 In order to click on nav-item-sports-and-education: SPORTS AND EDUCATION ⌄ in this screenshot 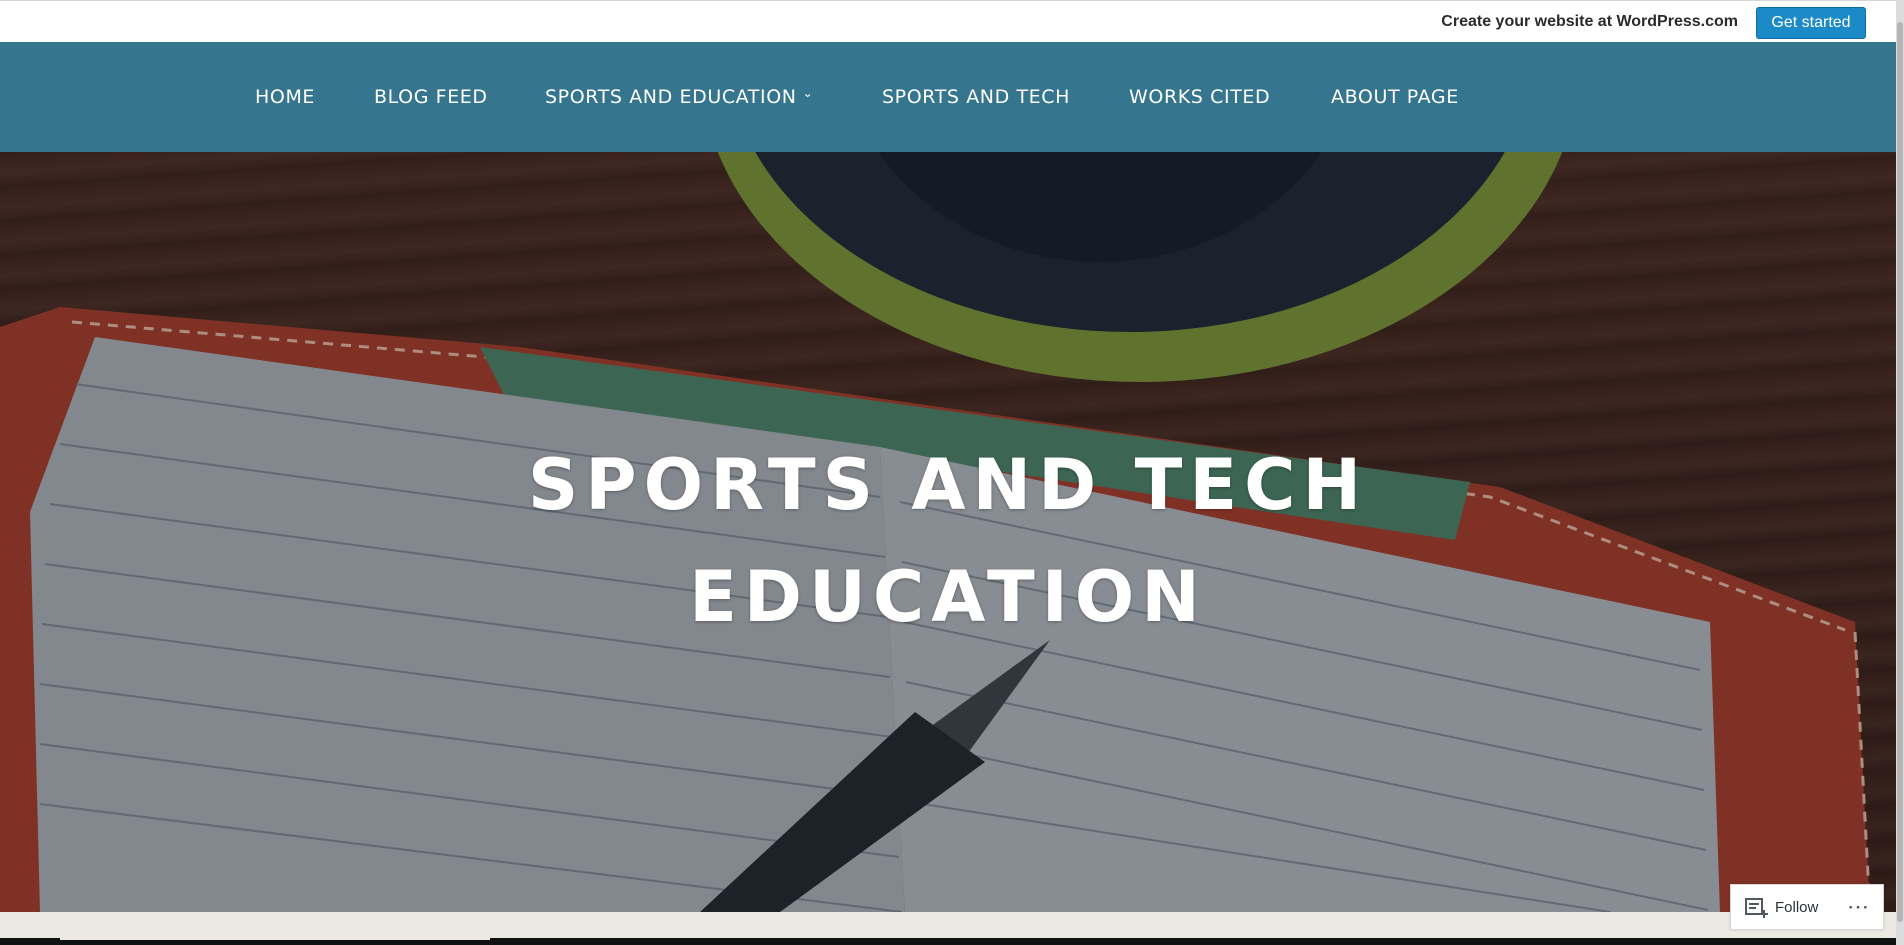, I will do `click(679, 97)`.